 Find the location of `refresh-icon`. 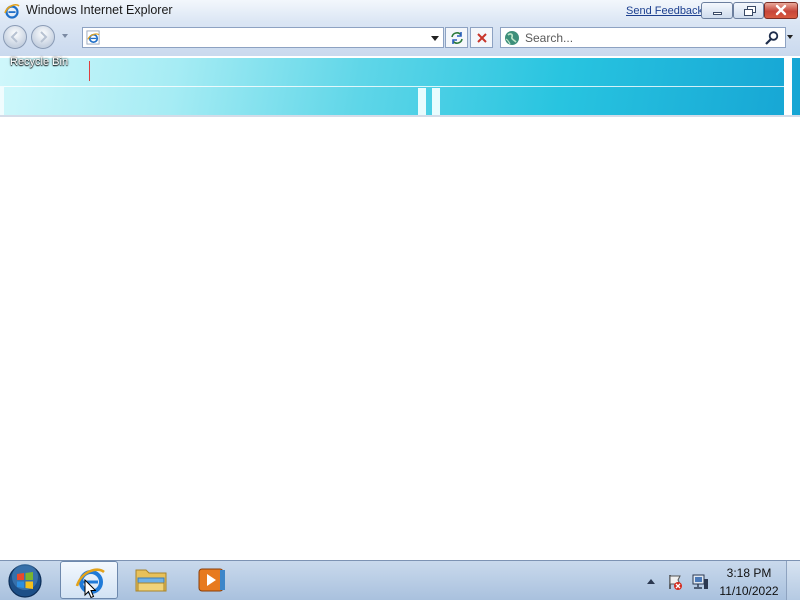

refresh-icon is located at coordinates (456, 37).